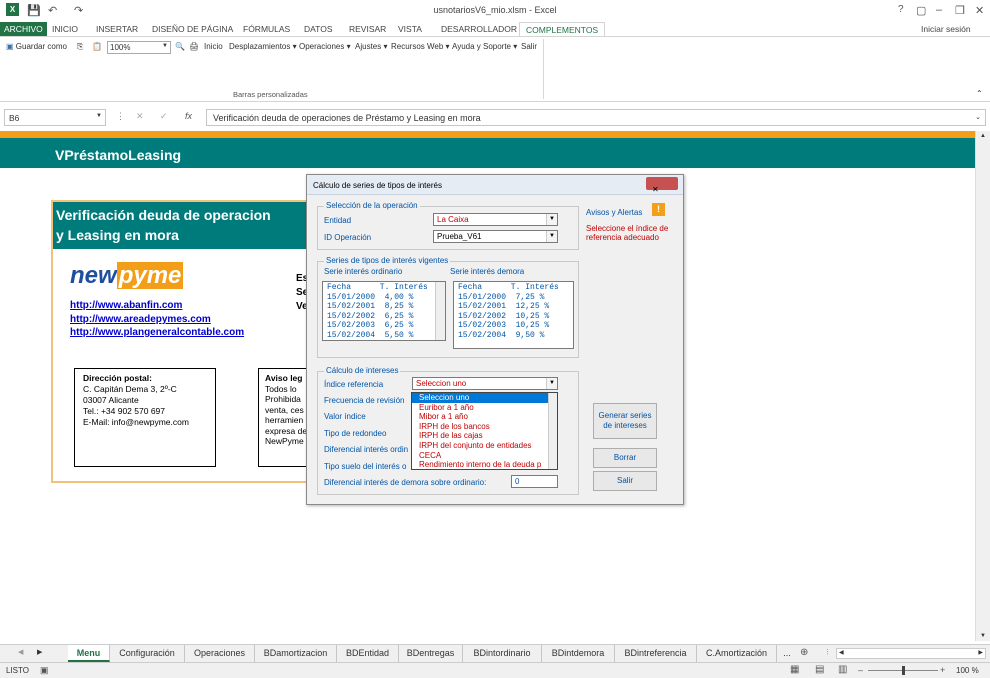 The width and height of the screenshot is (990, 678). What do you see at coordinates (484, 456) in the screenshot?
I see `dropdown-option: CECA` at bounding box center [484, 456].